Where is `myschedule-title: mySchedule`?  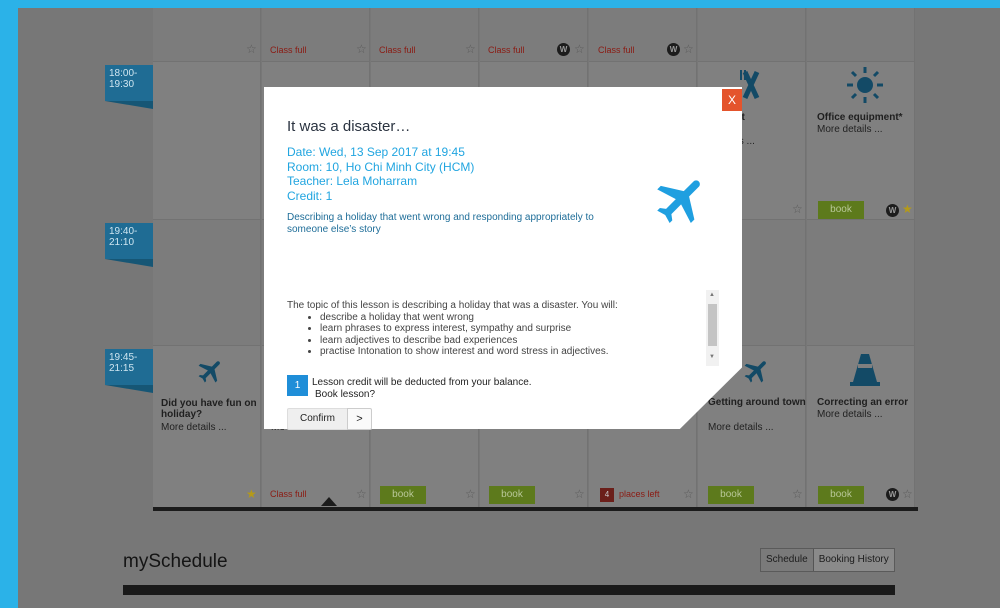
myschedule-title: mySchedule is located at coordinates (175, 561).